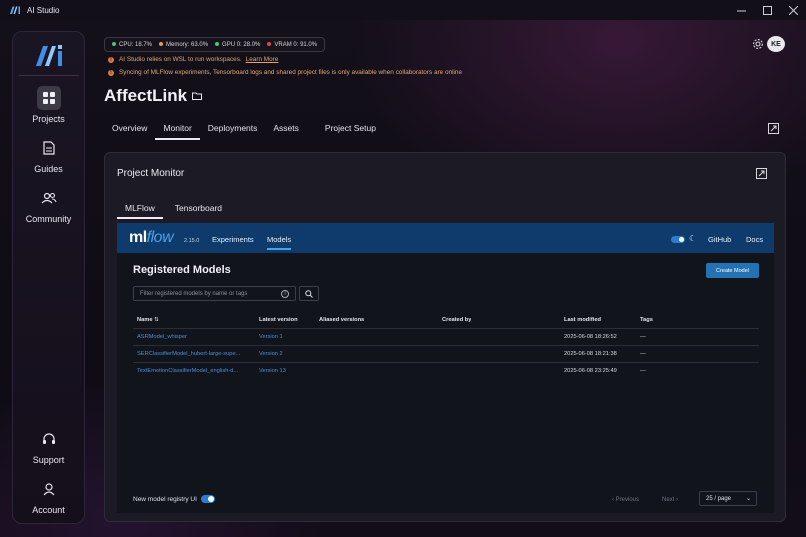 This screenshot has height=537, width=806. Describe the element at coordinates (748, 499) in the screenshot. I see `chevron-down-icon: ⌄` at that location.